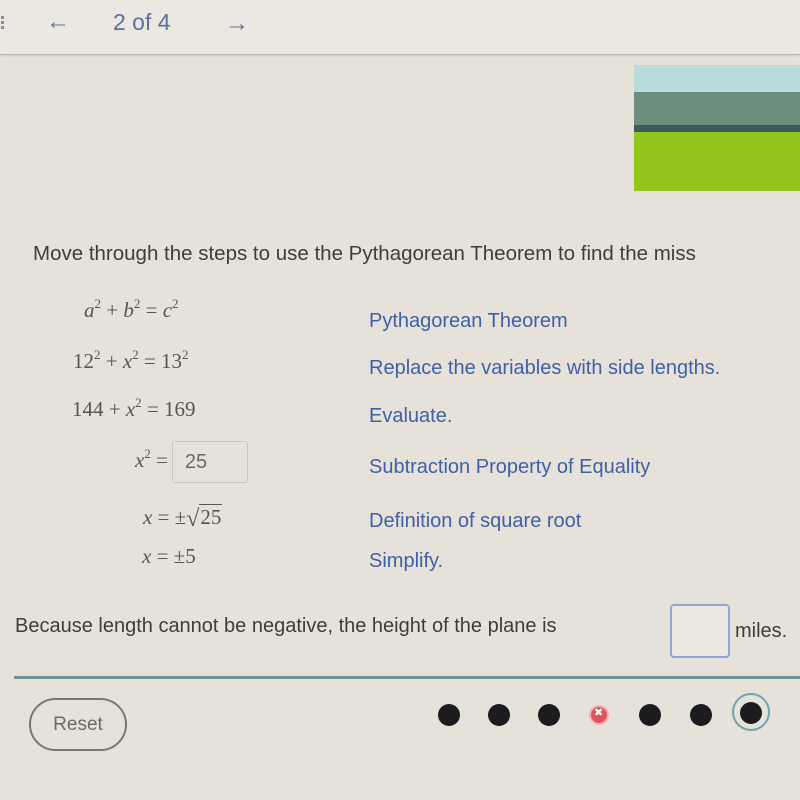  I want to click on step-equation-2: 122 + x2 = 132, so click(131, 360).